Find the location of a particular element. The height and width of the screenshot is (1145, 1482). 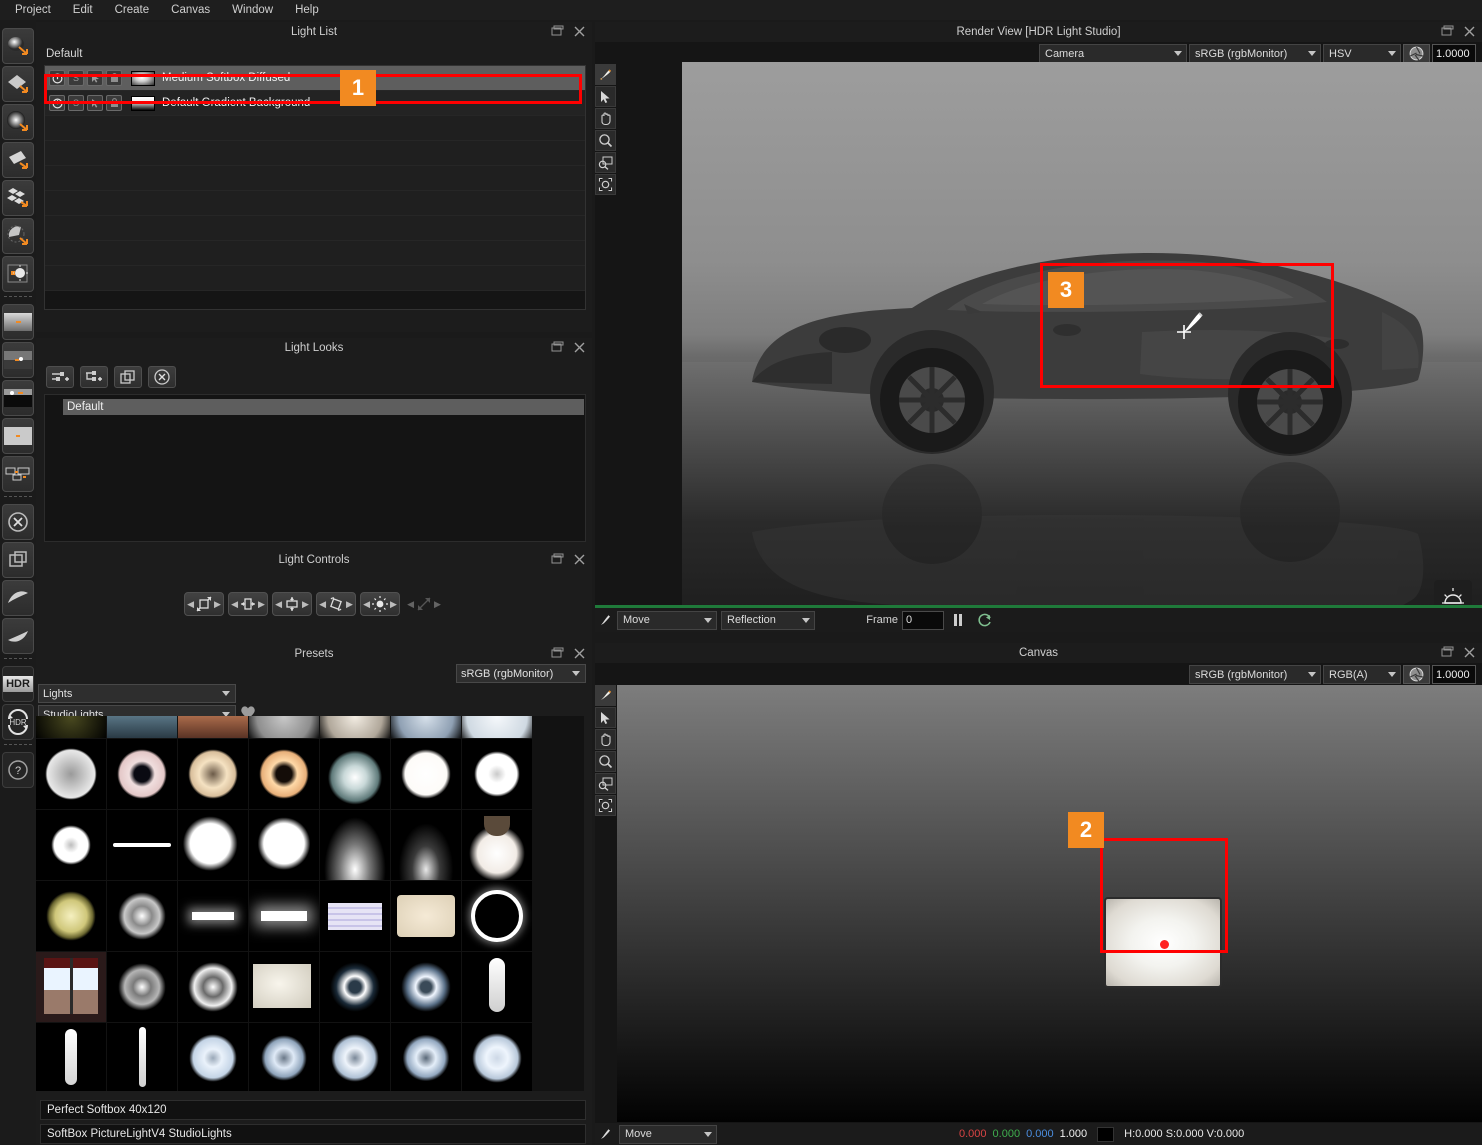

help-icon: ? is located at coordinates (18, 770).